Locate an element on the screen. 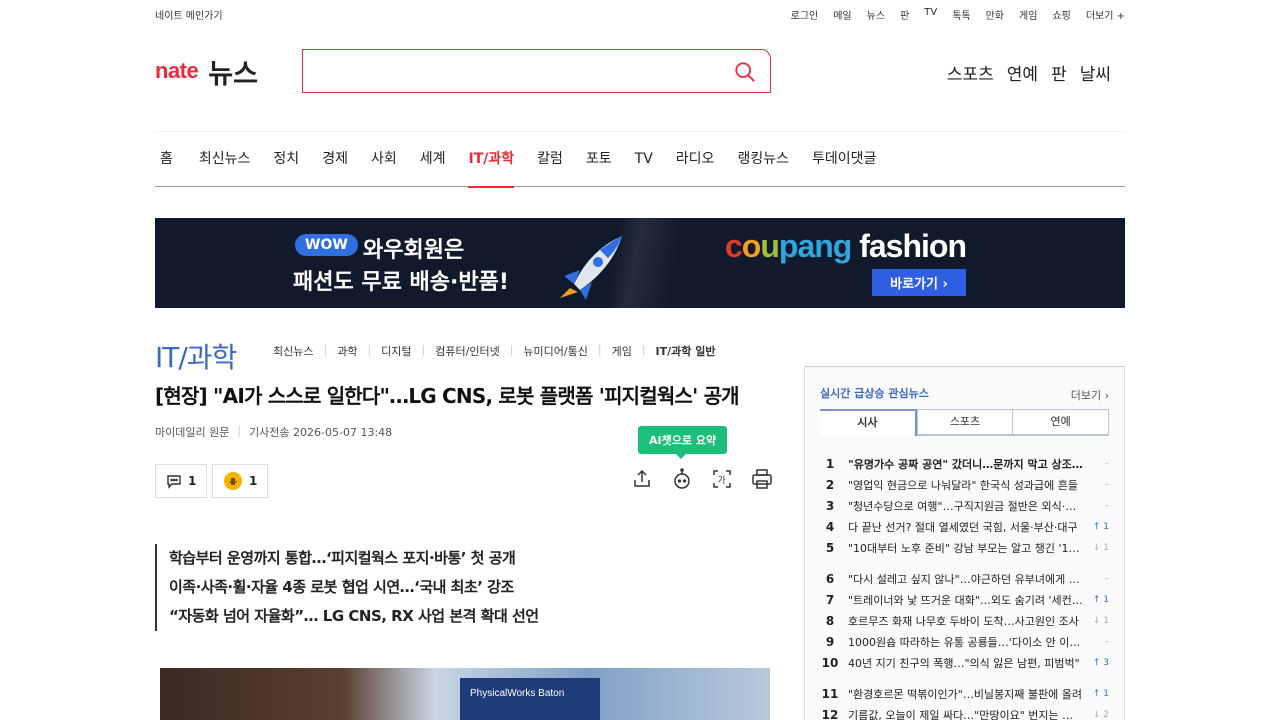  trending-title: 실시간 급상승 관심뉴스 is located at coordinates (874, 393).